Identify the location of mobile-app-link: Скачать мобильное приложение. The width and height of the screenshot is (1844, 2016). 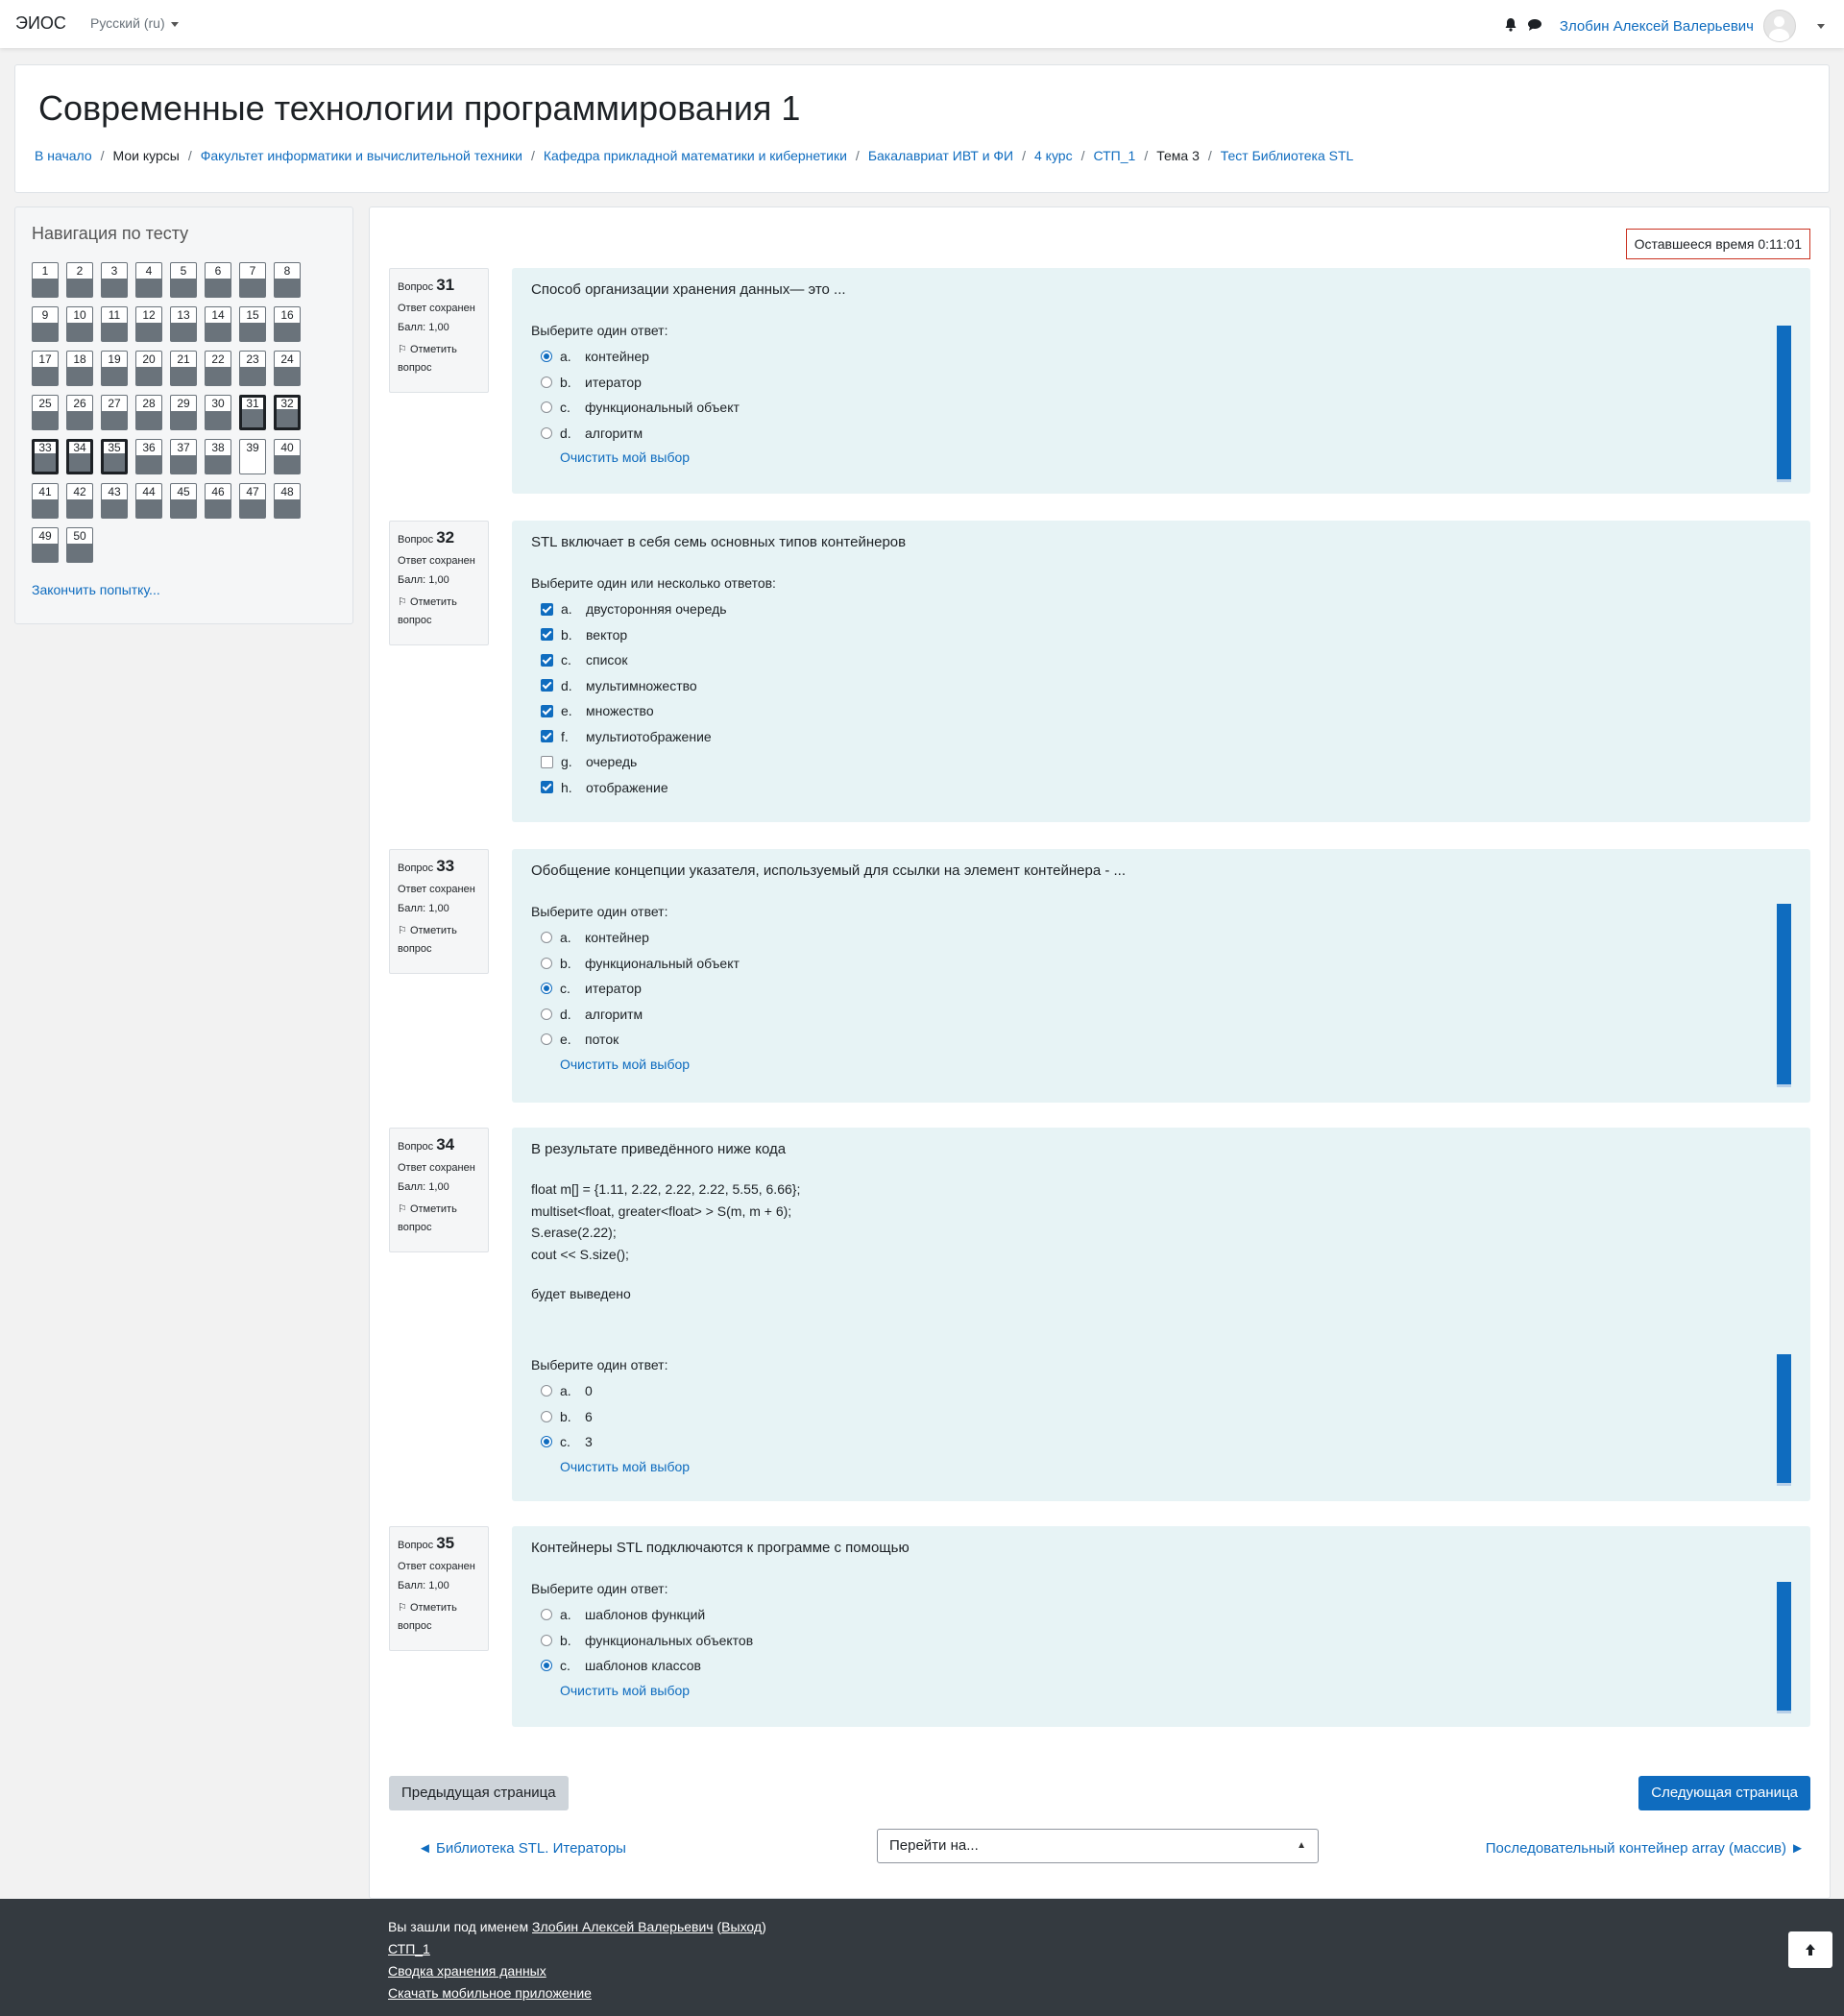
(490, 1993).